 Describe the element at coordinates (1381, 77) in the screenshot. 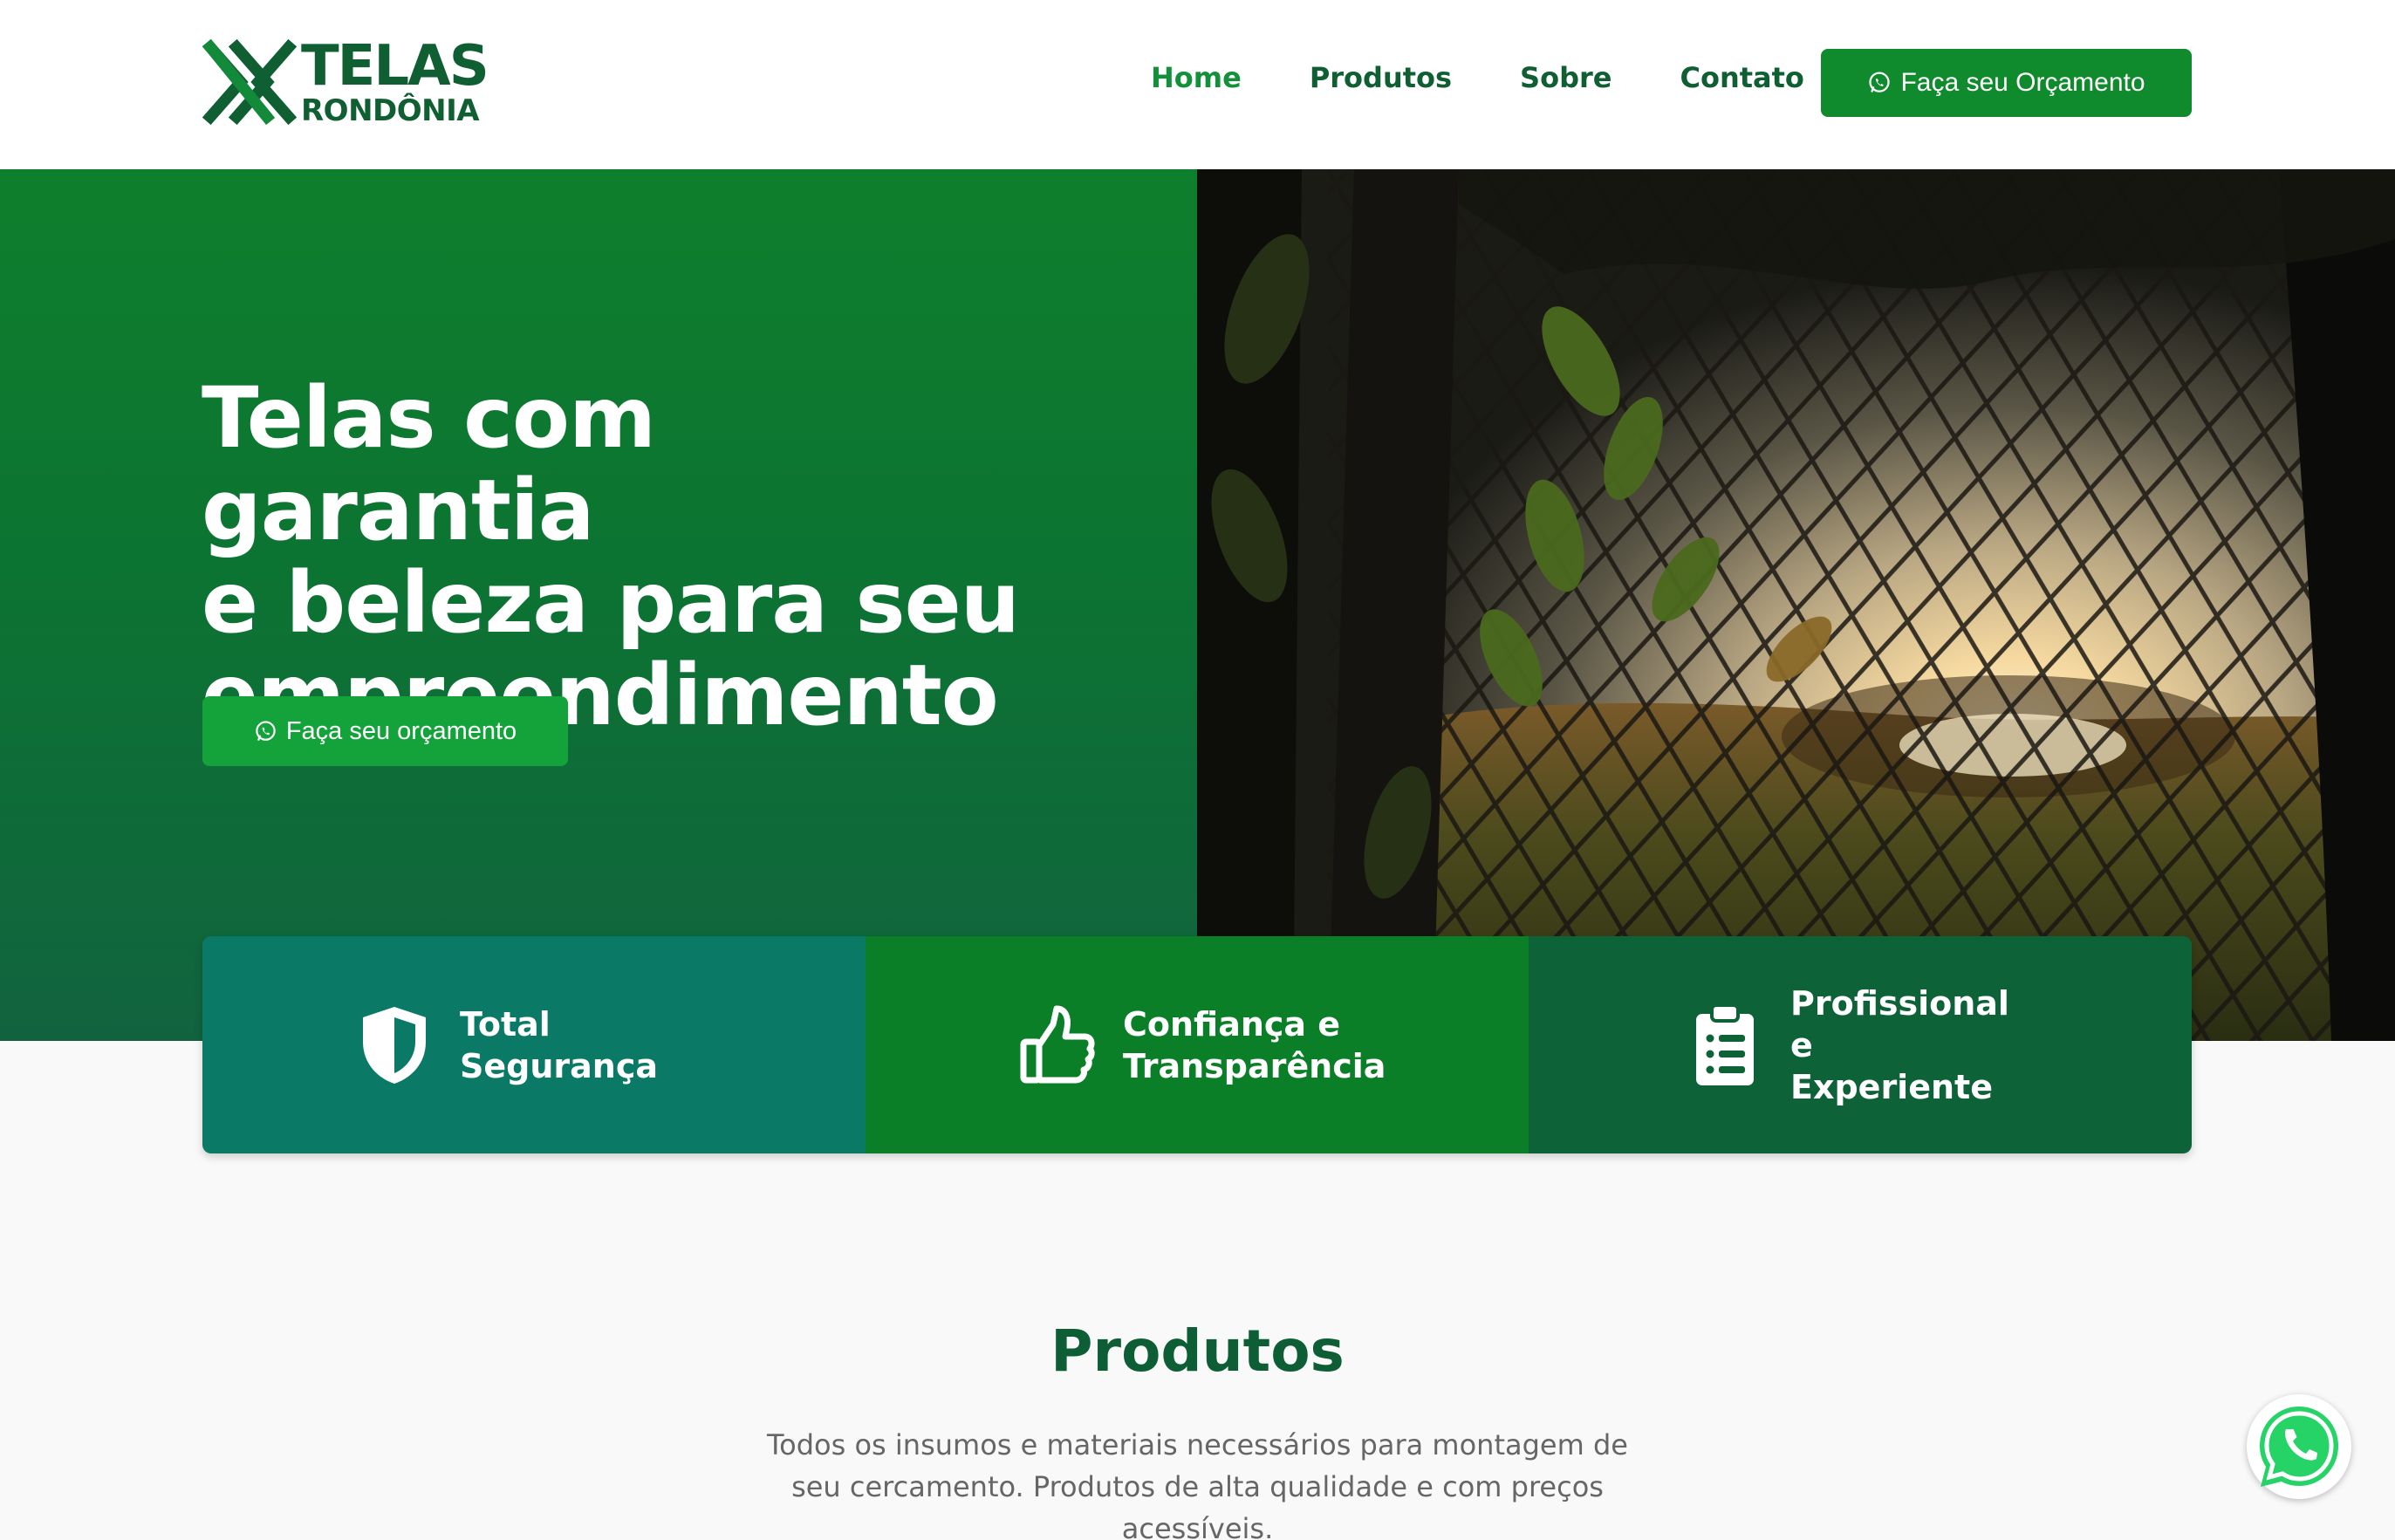

I see `nav-item-produtos: Produtos` at that location.